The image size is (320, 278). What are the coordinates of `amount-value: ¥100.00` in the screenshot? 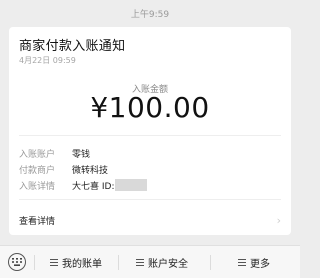 It's located at (150, 107).